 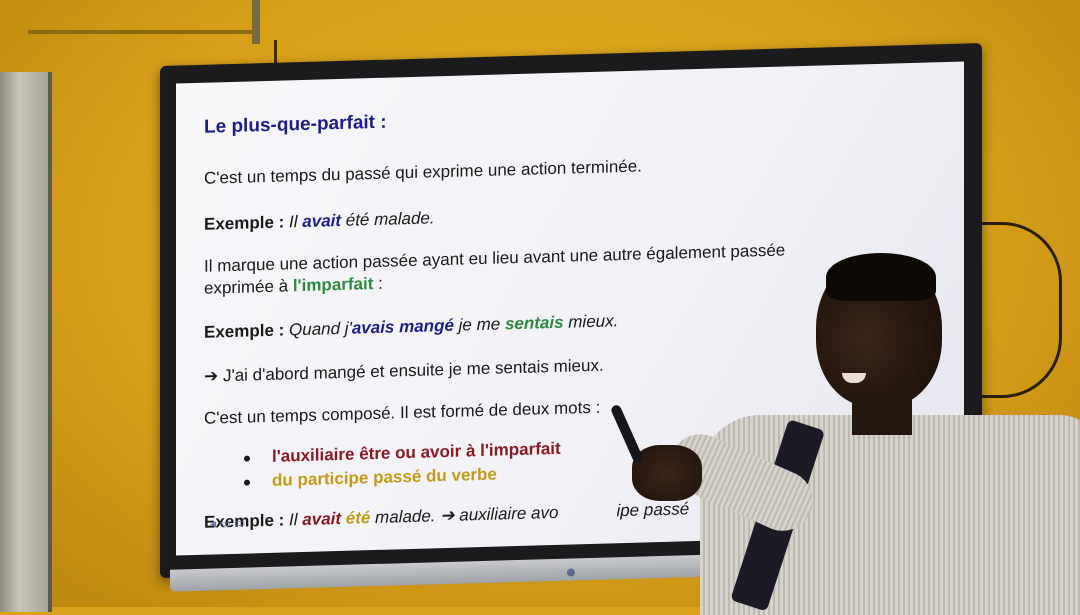 What do you see at coordinates (247, 223) in the screenshot?
I see `example-label: Exemple :` at bounding box center [247, 223].